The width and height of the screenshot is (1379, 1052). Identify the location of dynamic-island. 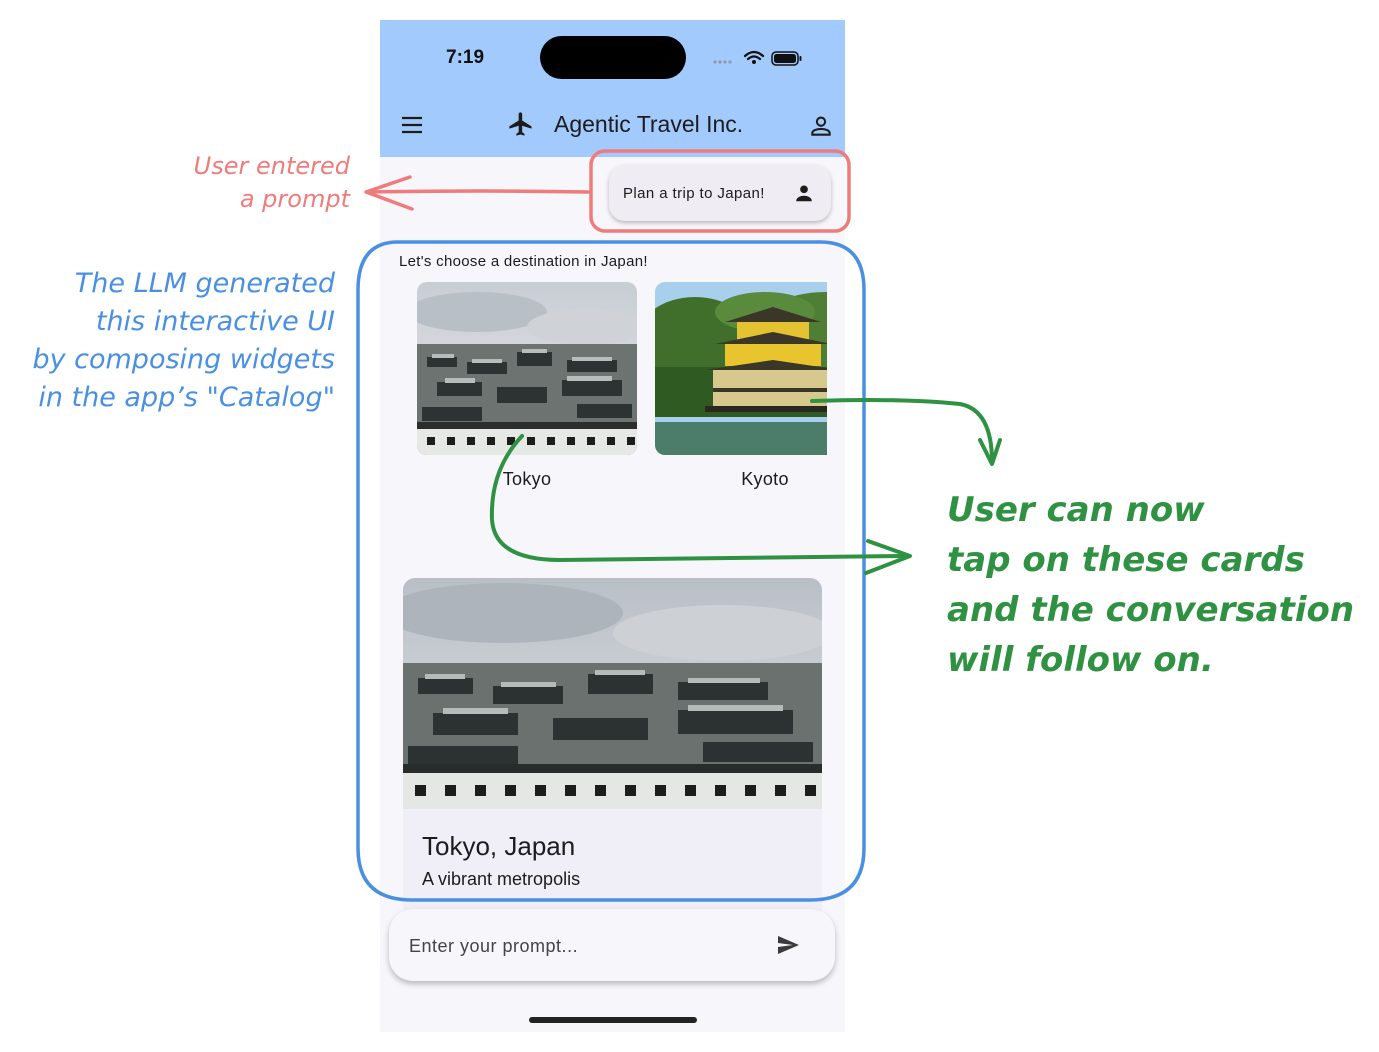
(613, 57).